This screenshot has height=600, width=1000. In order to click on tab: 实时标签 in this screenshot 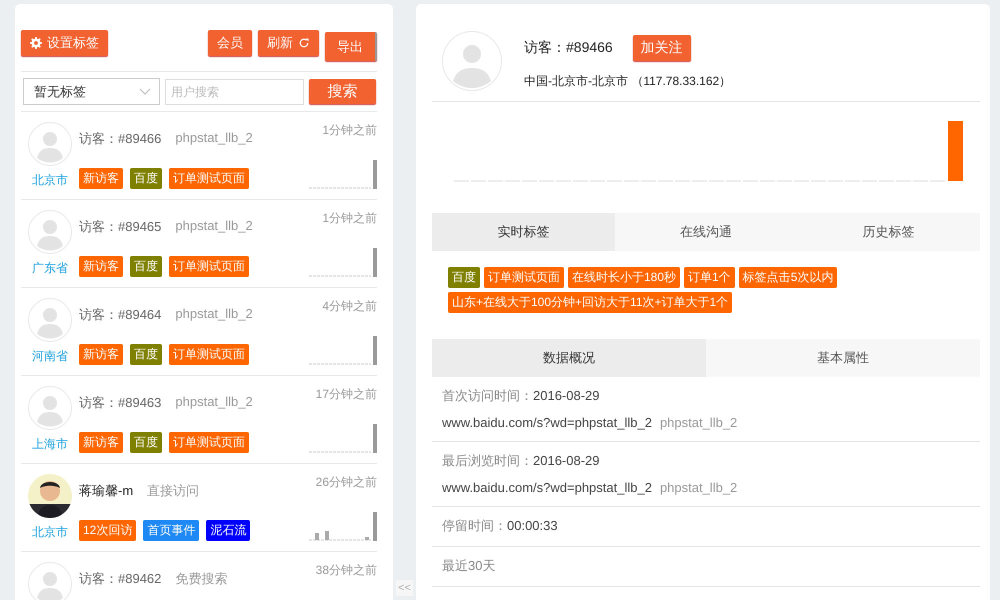, I will do `click(523, 232)`.